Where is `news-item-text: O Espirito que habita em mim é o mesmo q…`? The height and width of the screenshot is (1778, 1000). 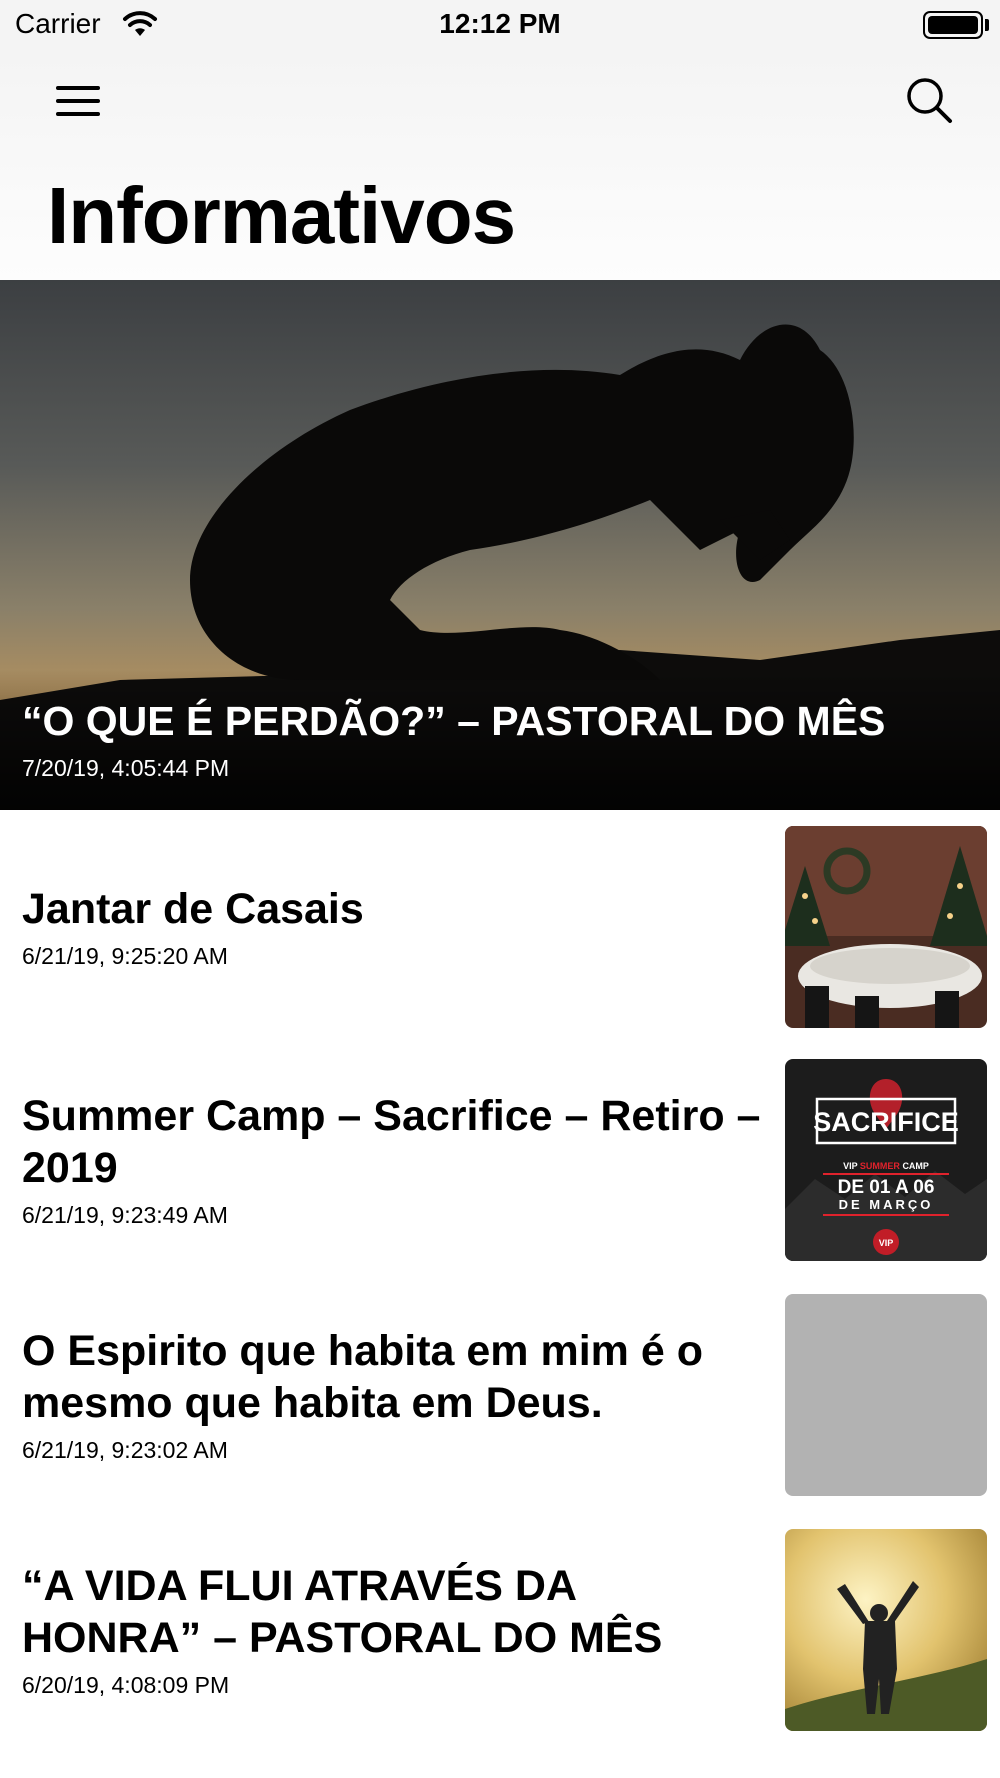
news-item-text: O Espirito que habita em mim é o mesmo q… is located at coordinates (392, 1395).